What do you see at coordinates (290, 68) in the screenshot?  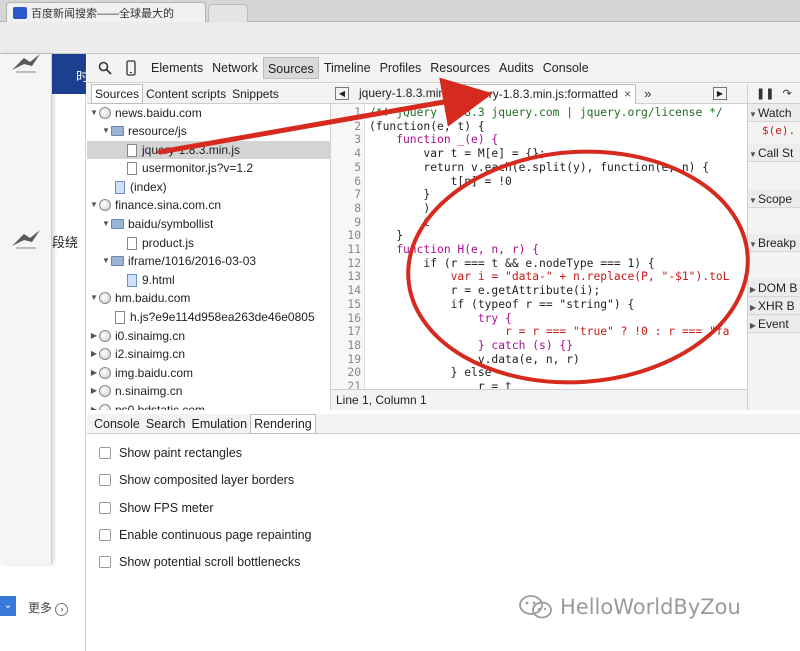 I see `tab-sources: Sources` at bounding box center [290, 68].